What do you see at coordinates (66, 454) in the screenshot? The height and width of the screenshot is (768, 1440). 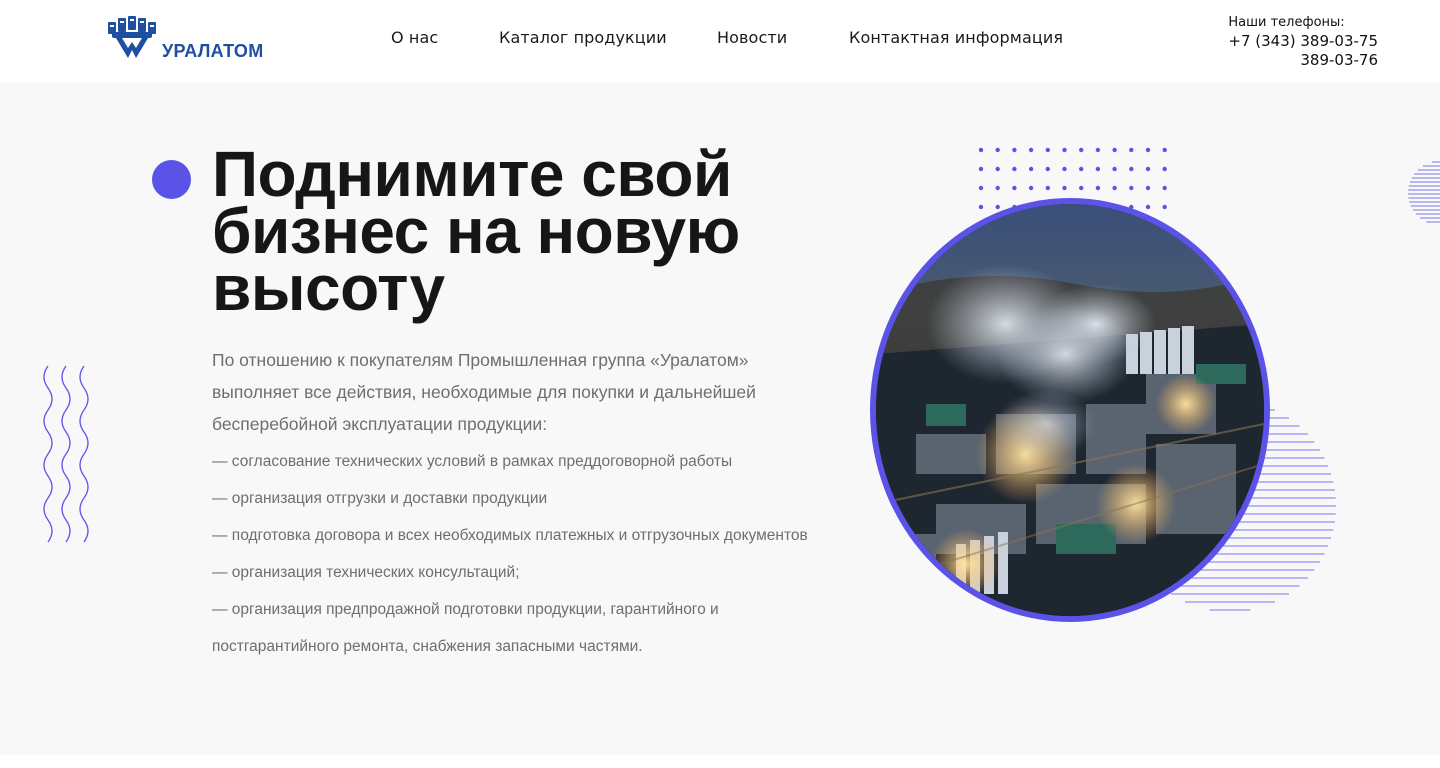 I see `wave-lines-icon` at bounding box center [66, 454].